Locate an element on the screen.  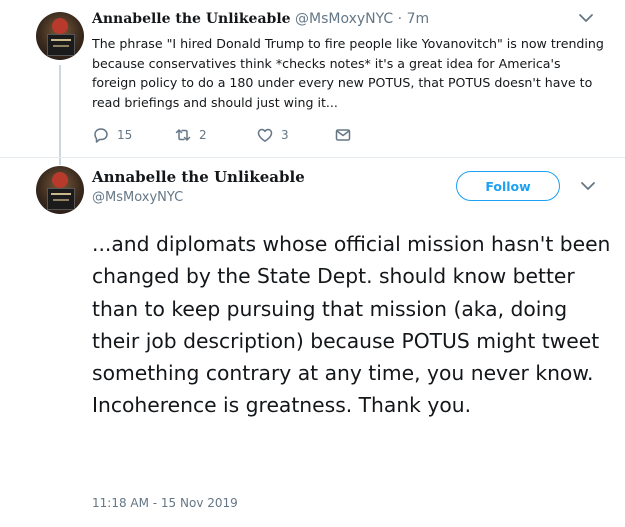
heart-icon is located at coordinates (265, 135).